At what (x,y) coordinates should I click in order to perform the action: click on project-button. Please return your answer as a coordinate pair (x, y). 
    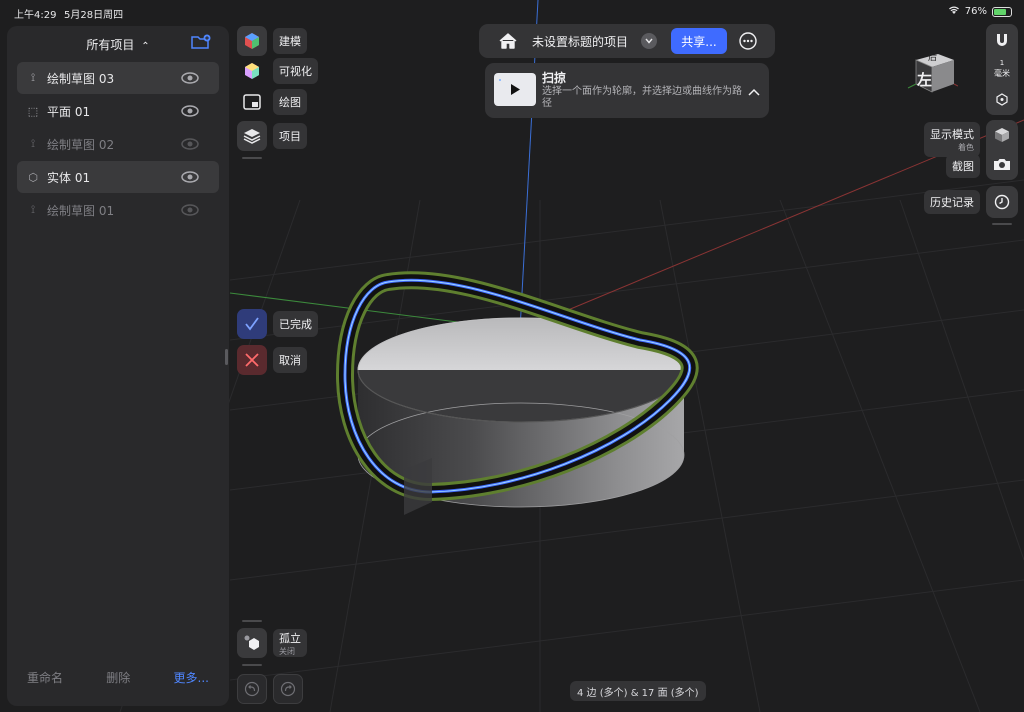
    Looking at the image, I should click on (252, 136).